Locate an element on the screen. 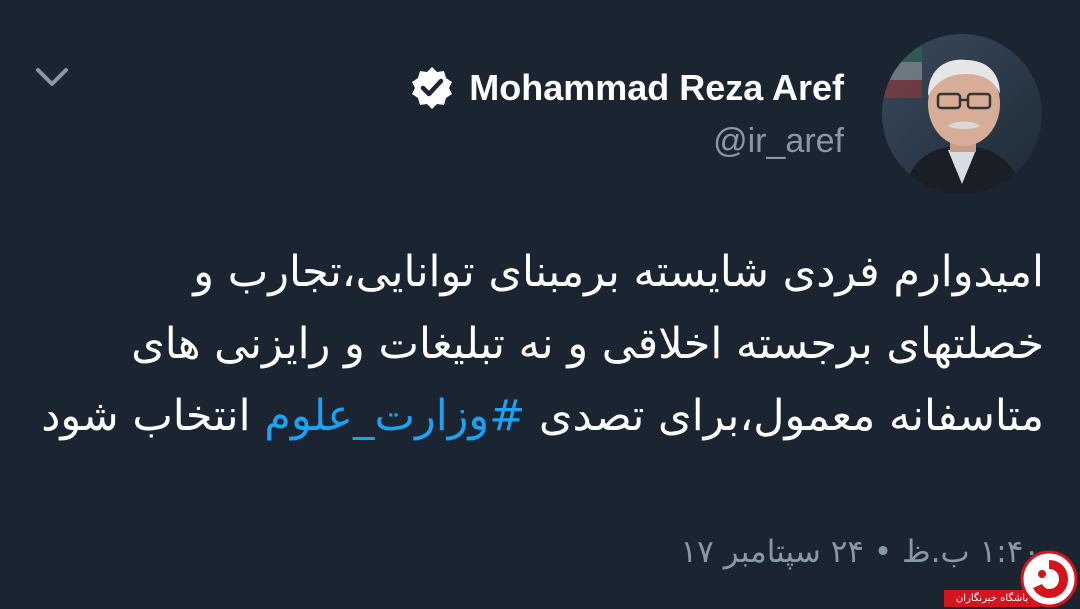 This screenshot has height=609, width=1080. tweet-text-part-2: انتخاب شود is located at coordinates (153, 416).